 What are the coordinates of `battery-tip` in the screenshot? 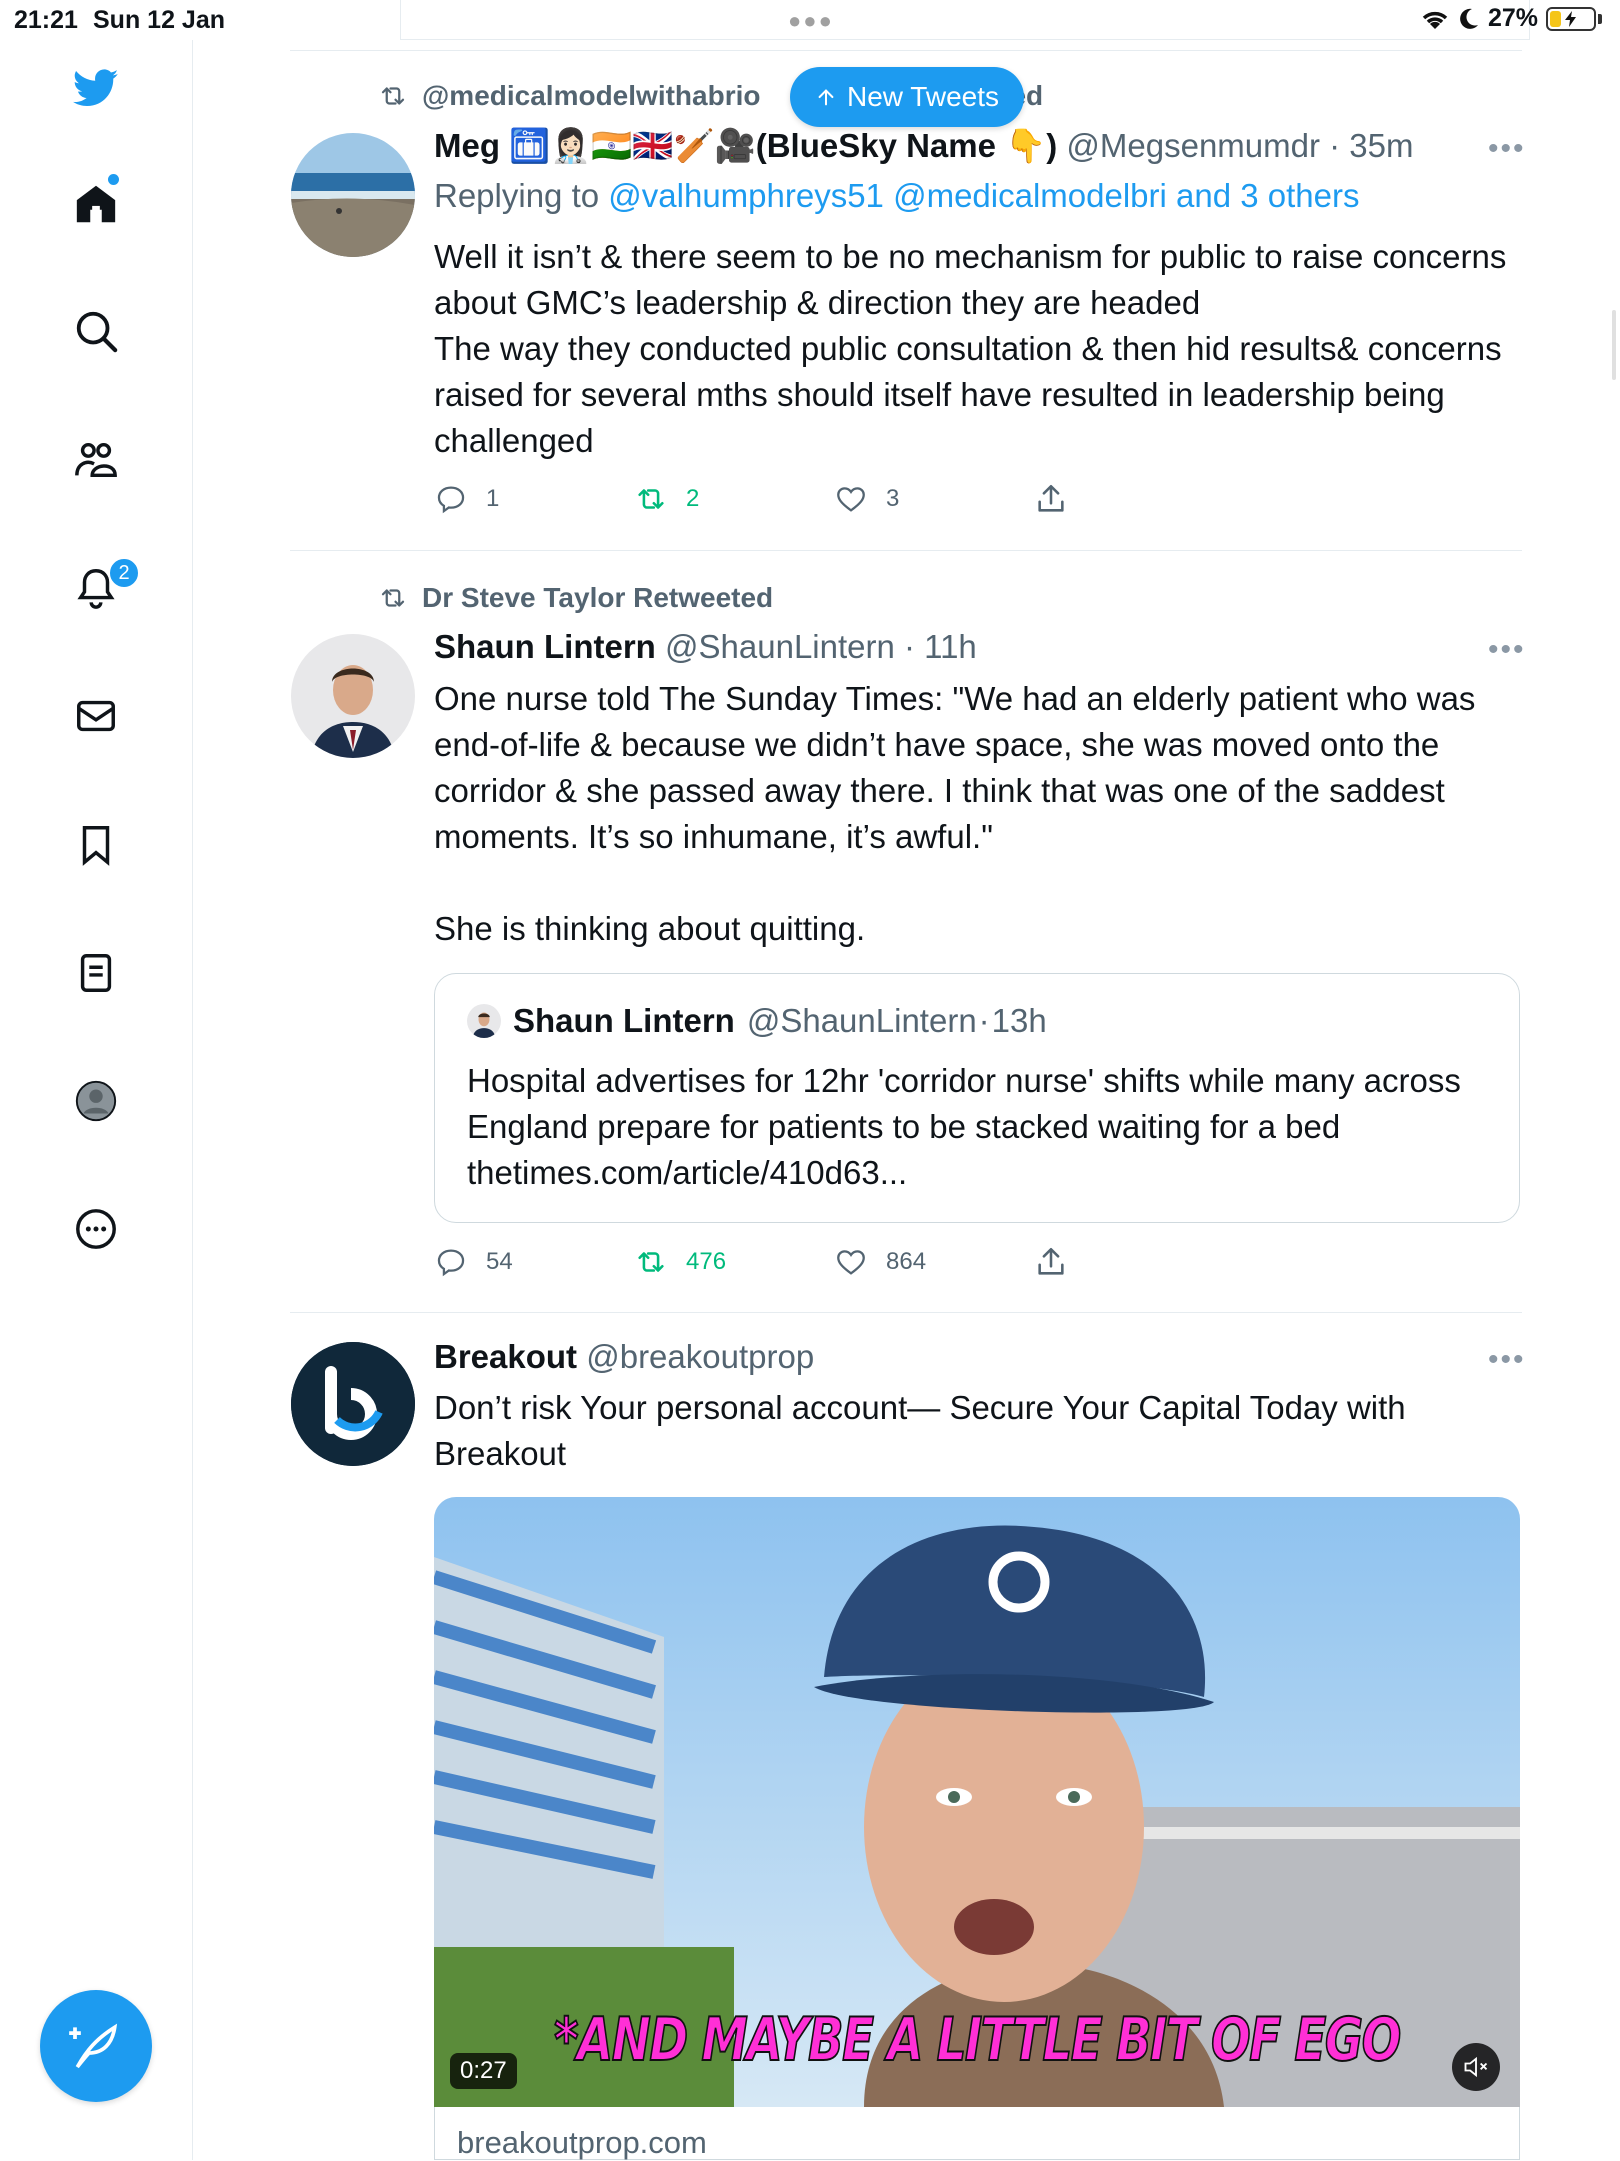 It's located at (1600, 18).